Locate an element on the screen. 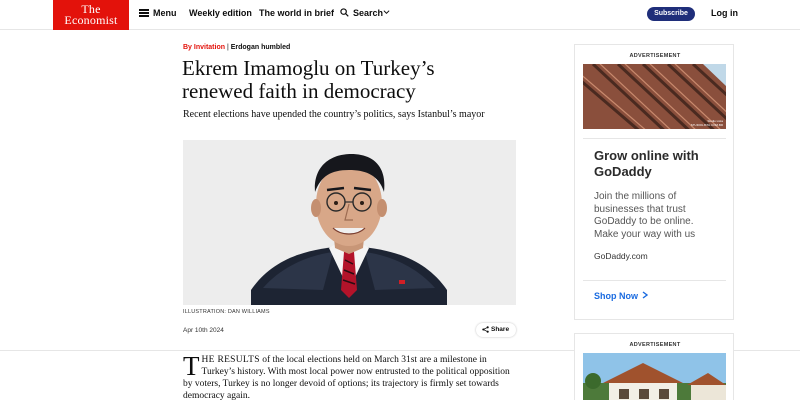 The width and height of the screenshot is (800, 400). portrait-illustration is located at coordinates (349, 229).